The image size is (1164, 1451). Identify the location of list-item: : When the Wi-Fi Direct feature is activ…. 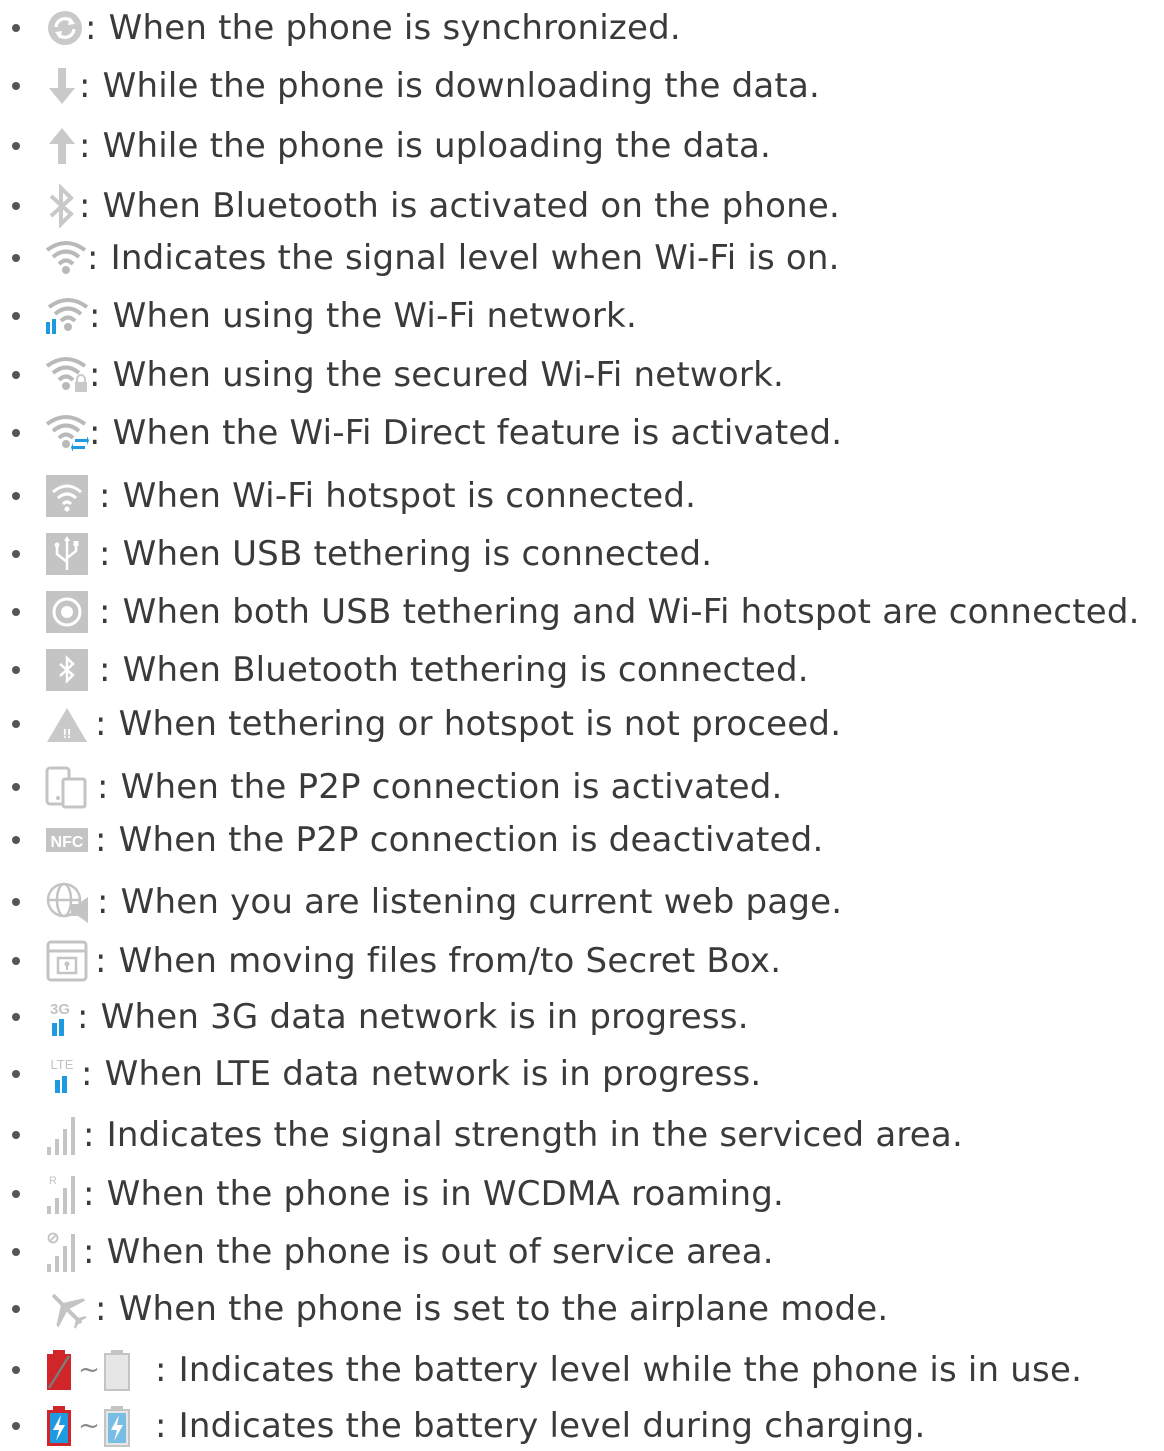
(582, 433).